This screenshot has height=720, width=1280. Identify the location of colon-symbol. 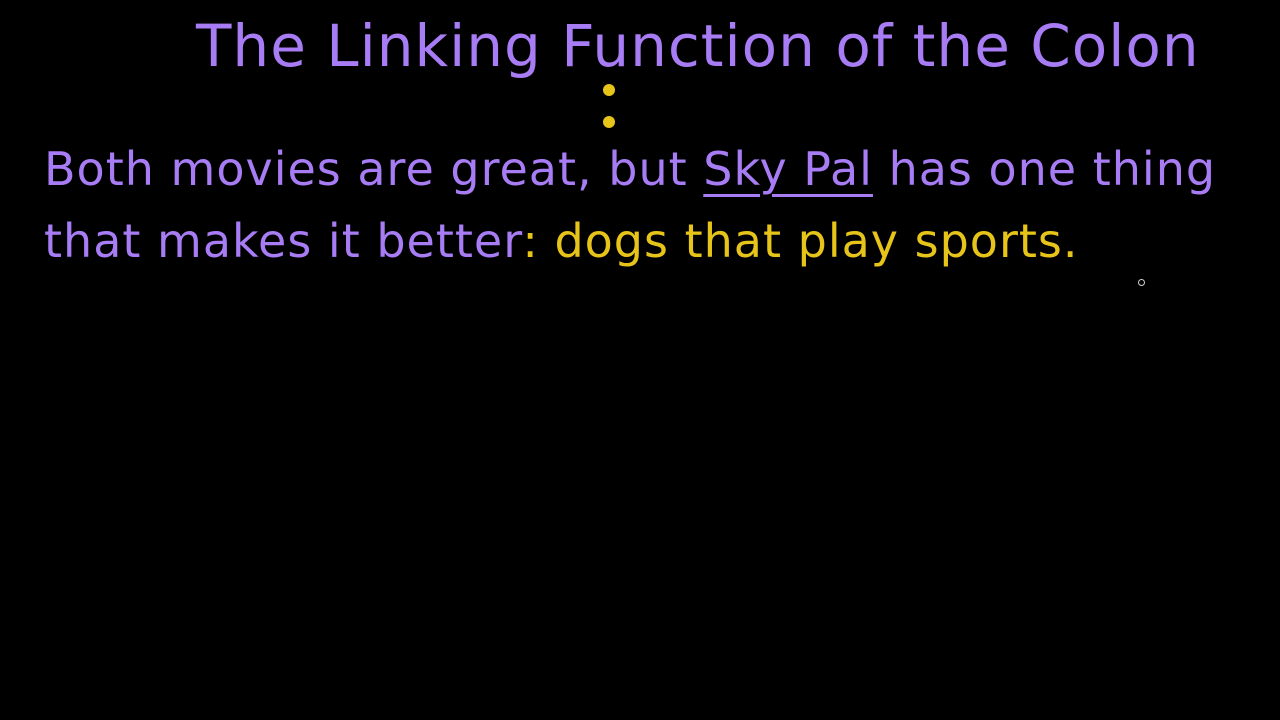
(609, 108).